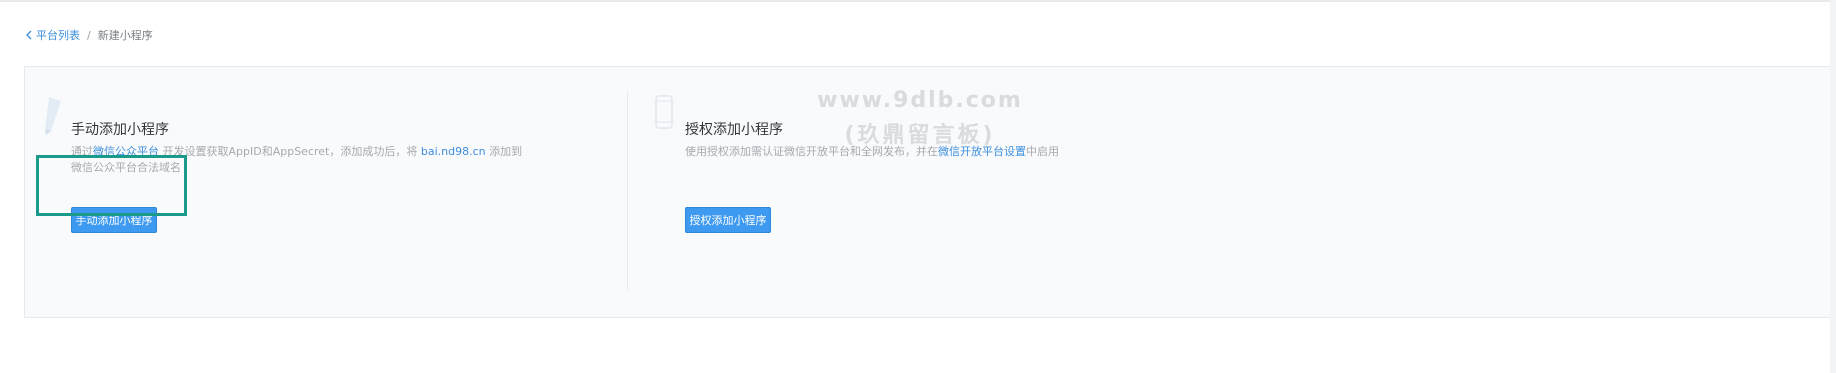  Describe the element at coordinates (811, 151) in the screenshot. I see `auth-desc-prefix: 使用授权添加需认证微信开放平台和全网发布，并在` at that location.